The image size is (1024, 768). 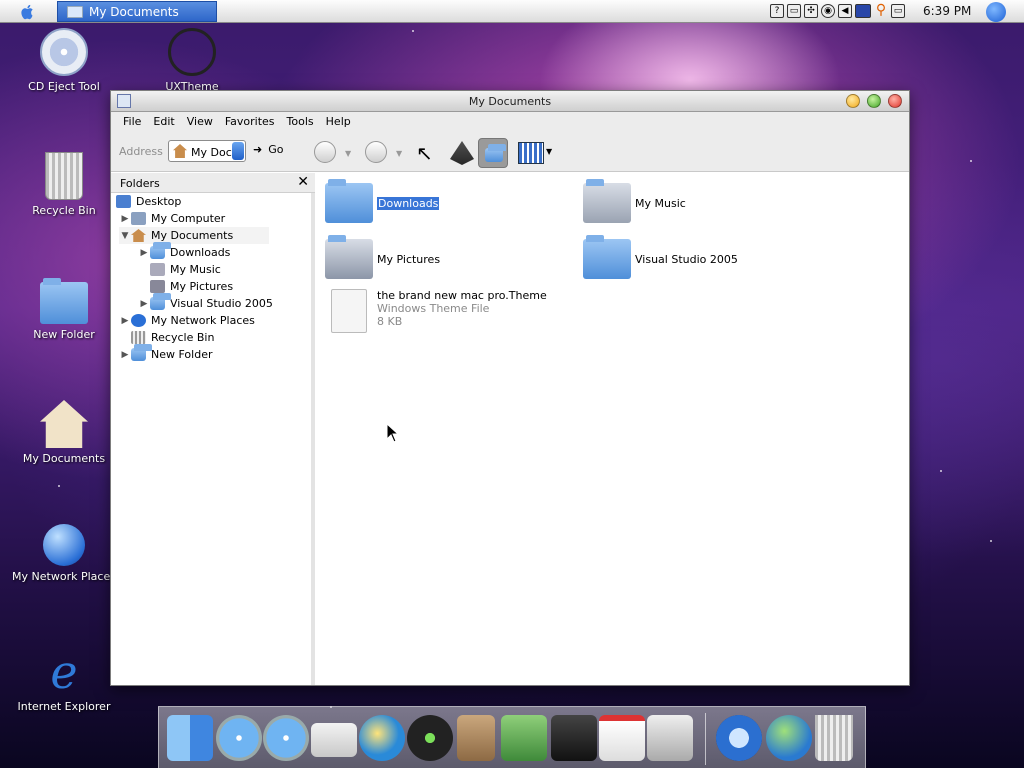 I want to click on menu-favorites: Favorites, so click(x=250, y=122).